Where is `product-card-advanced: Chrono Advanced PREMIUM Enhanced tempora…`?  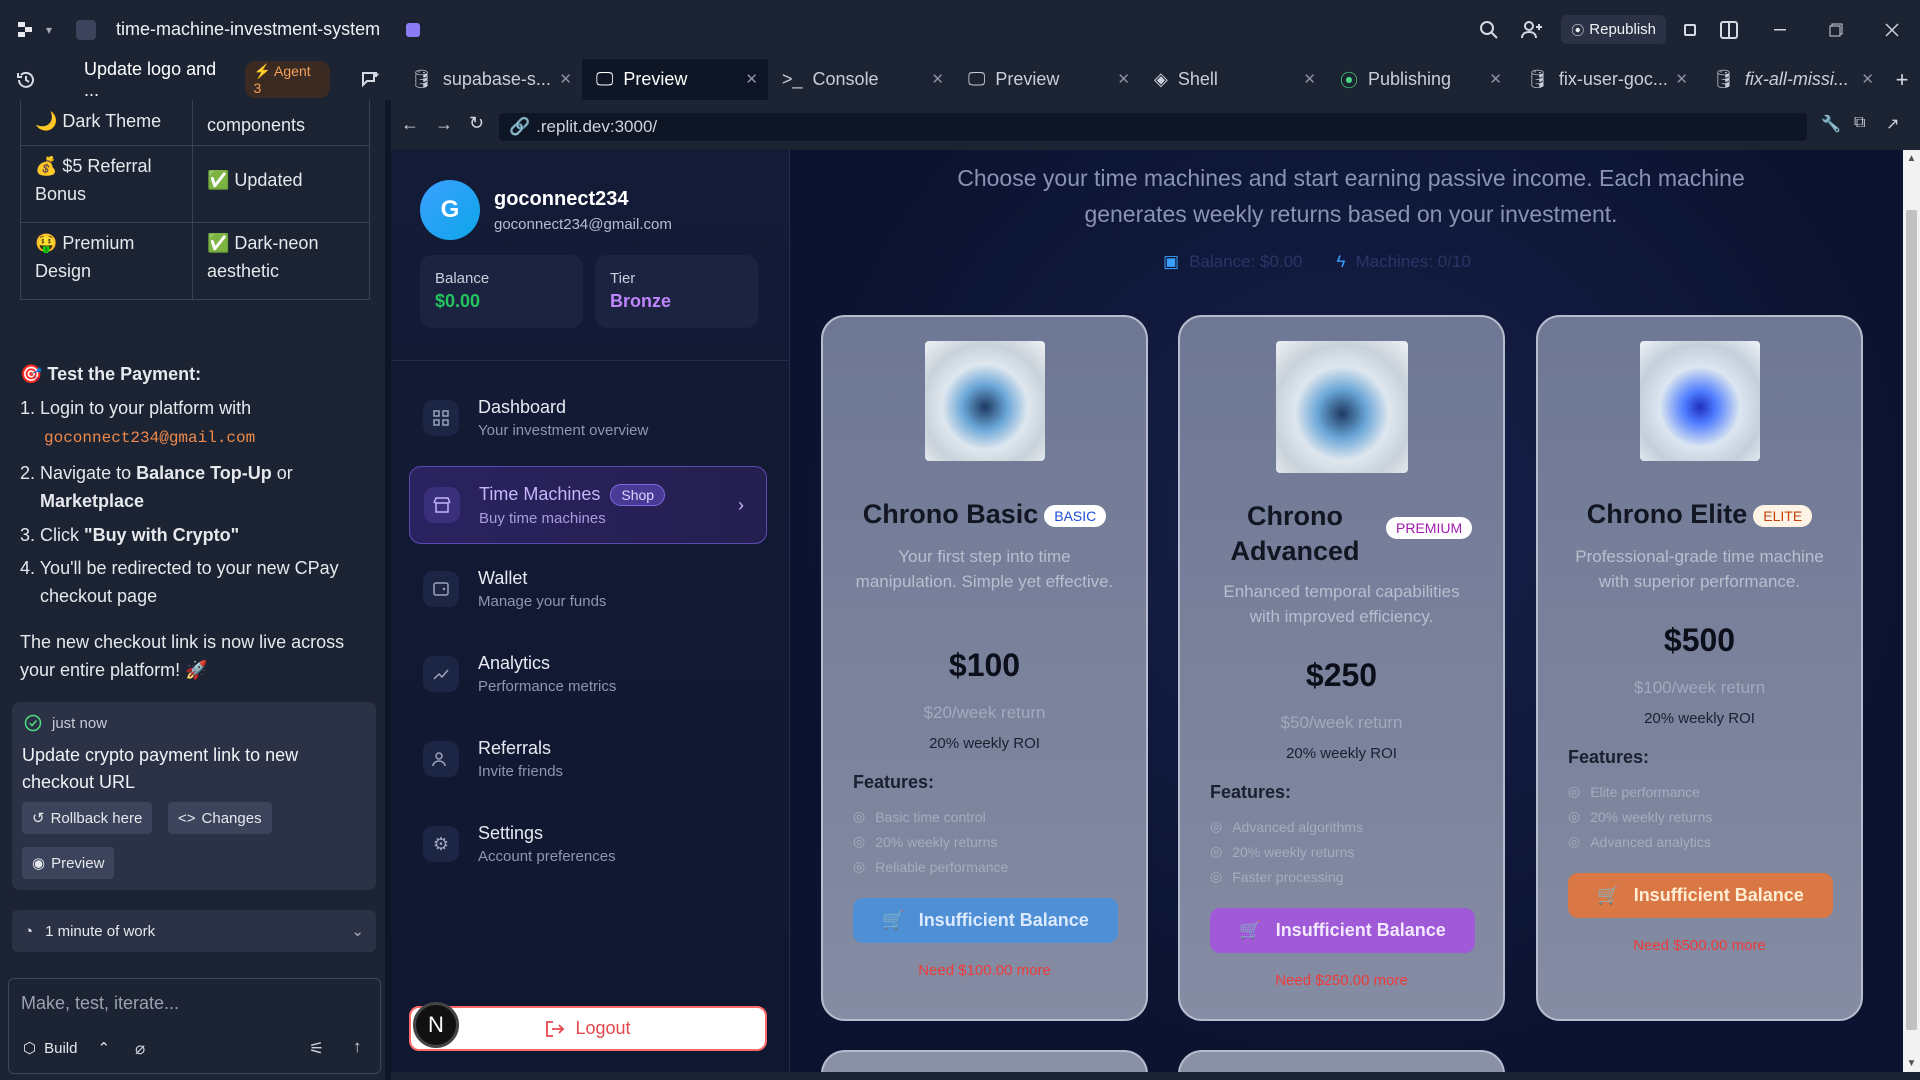
product-card-advanced: Chrono Advanced PREMIUM Enhanced tempora… is located at coordinates (1341, 668).